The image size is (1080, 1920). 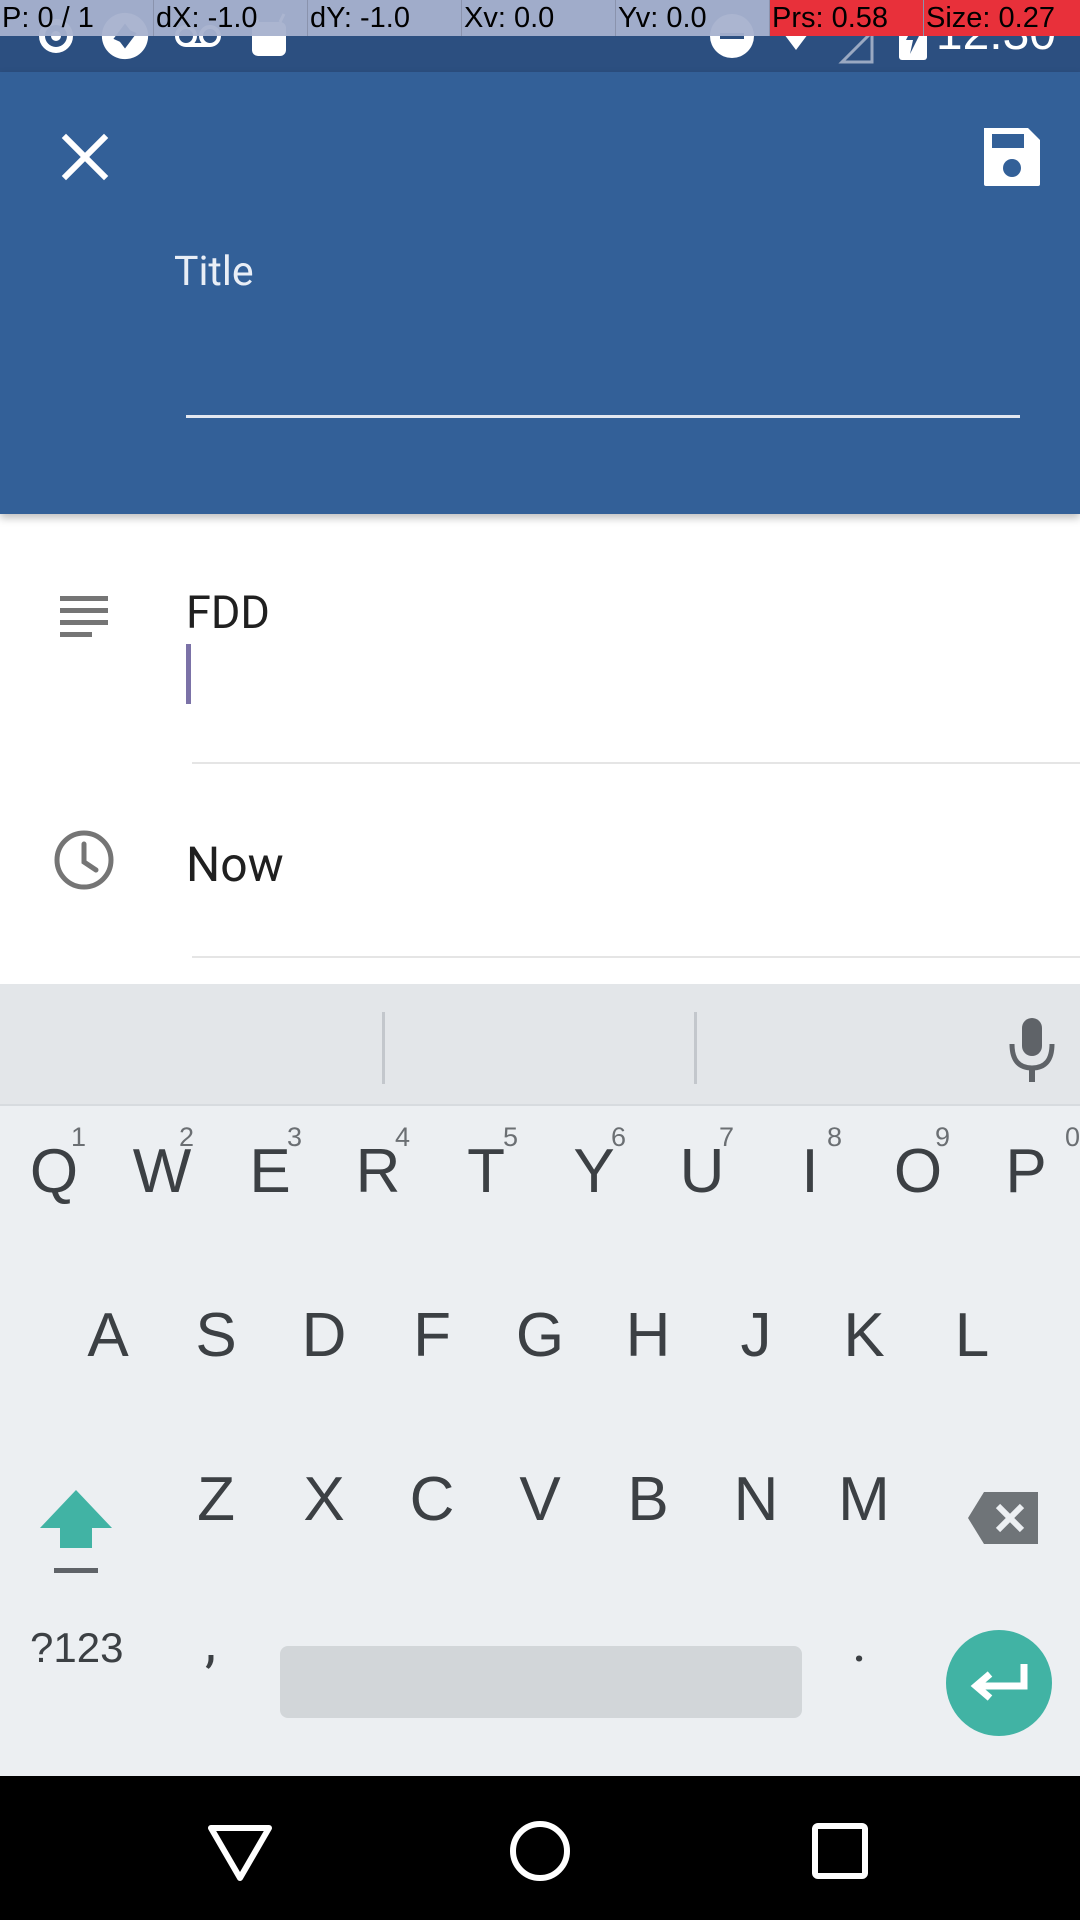 I want to click on key-r: R4, so click(x=378, y=1172).